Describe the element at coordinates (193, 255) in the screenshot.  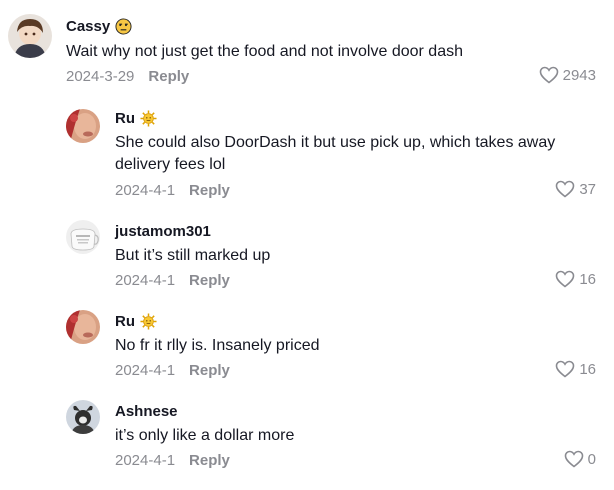
I see `comment-text: But it’s still marked up` at that location.